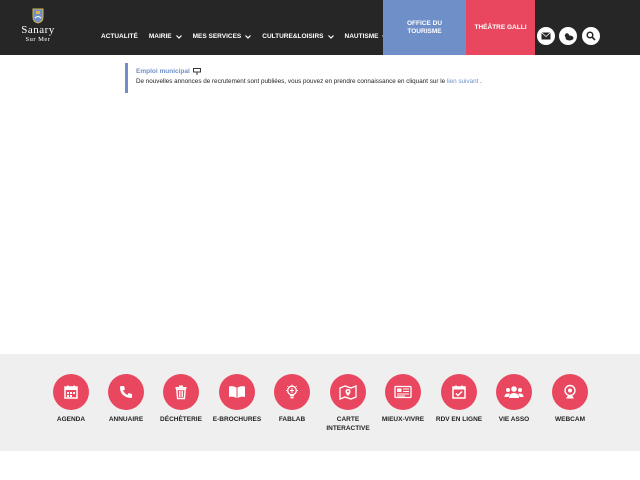 The height and width of the screenshot is (480, 640). Describe the element at coordinates (463, 81) in the screenshot. I see `notice-link: lien suivant` at that location.